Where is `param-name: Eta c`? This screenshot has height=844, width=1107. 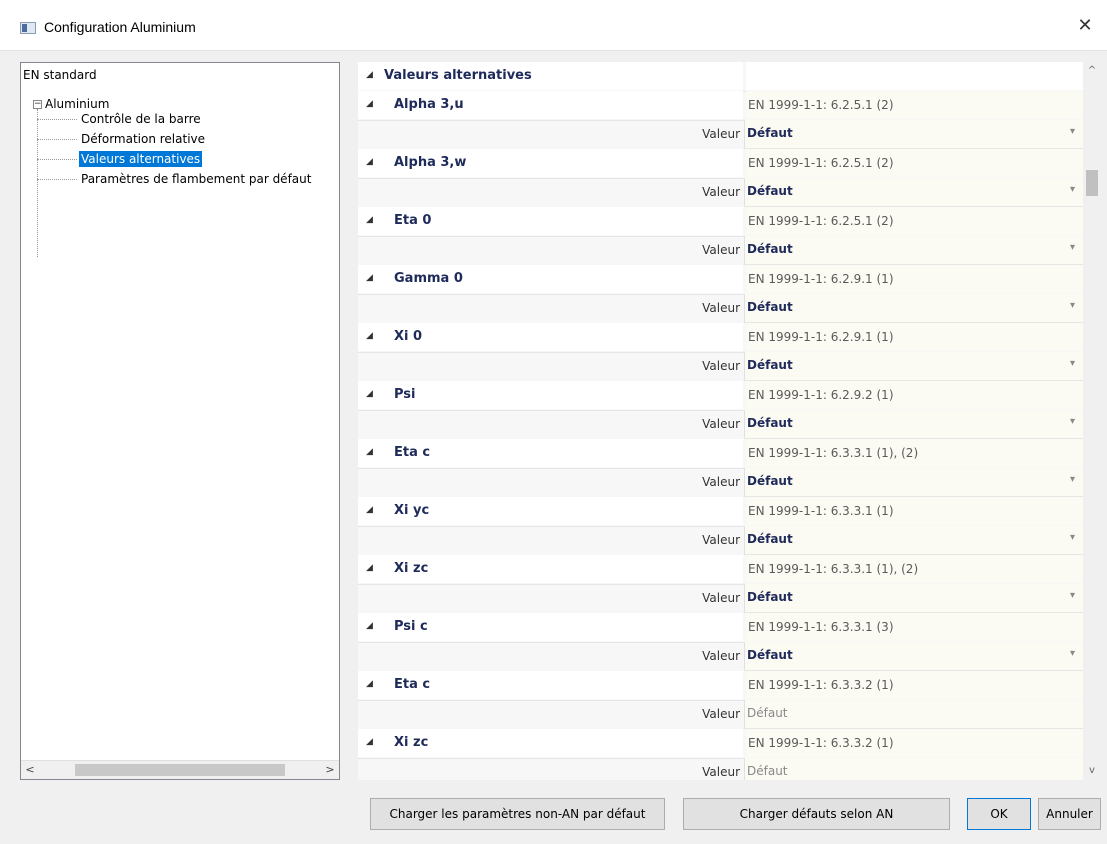
param-name: Eta c is located at coordinates (412, 452).